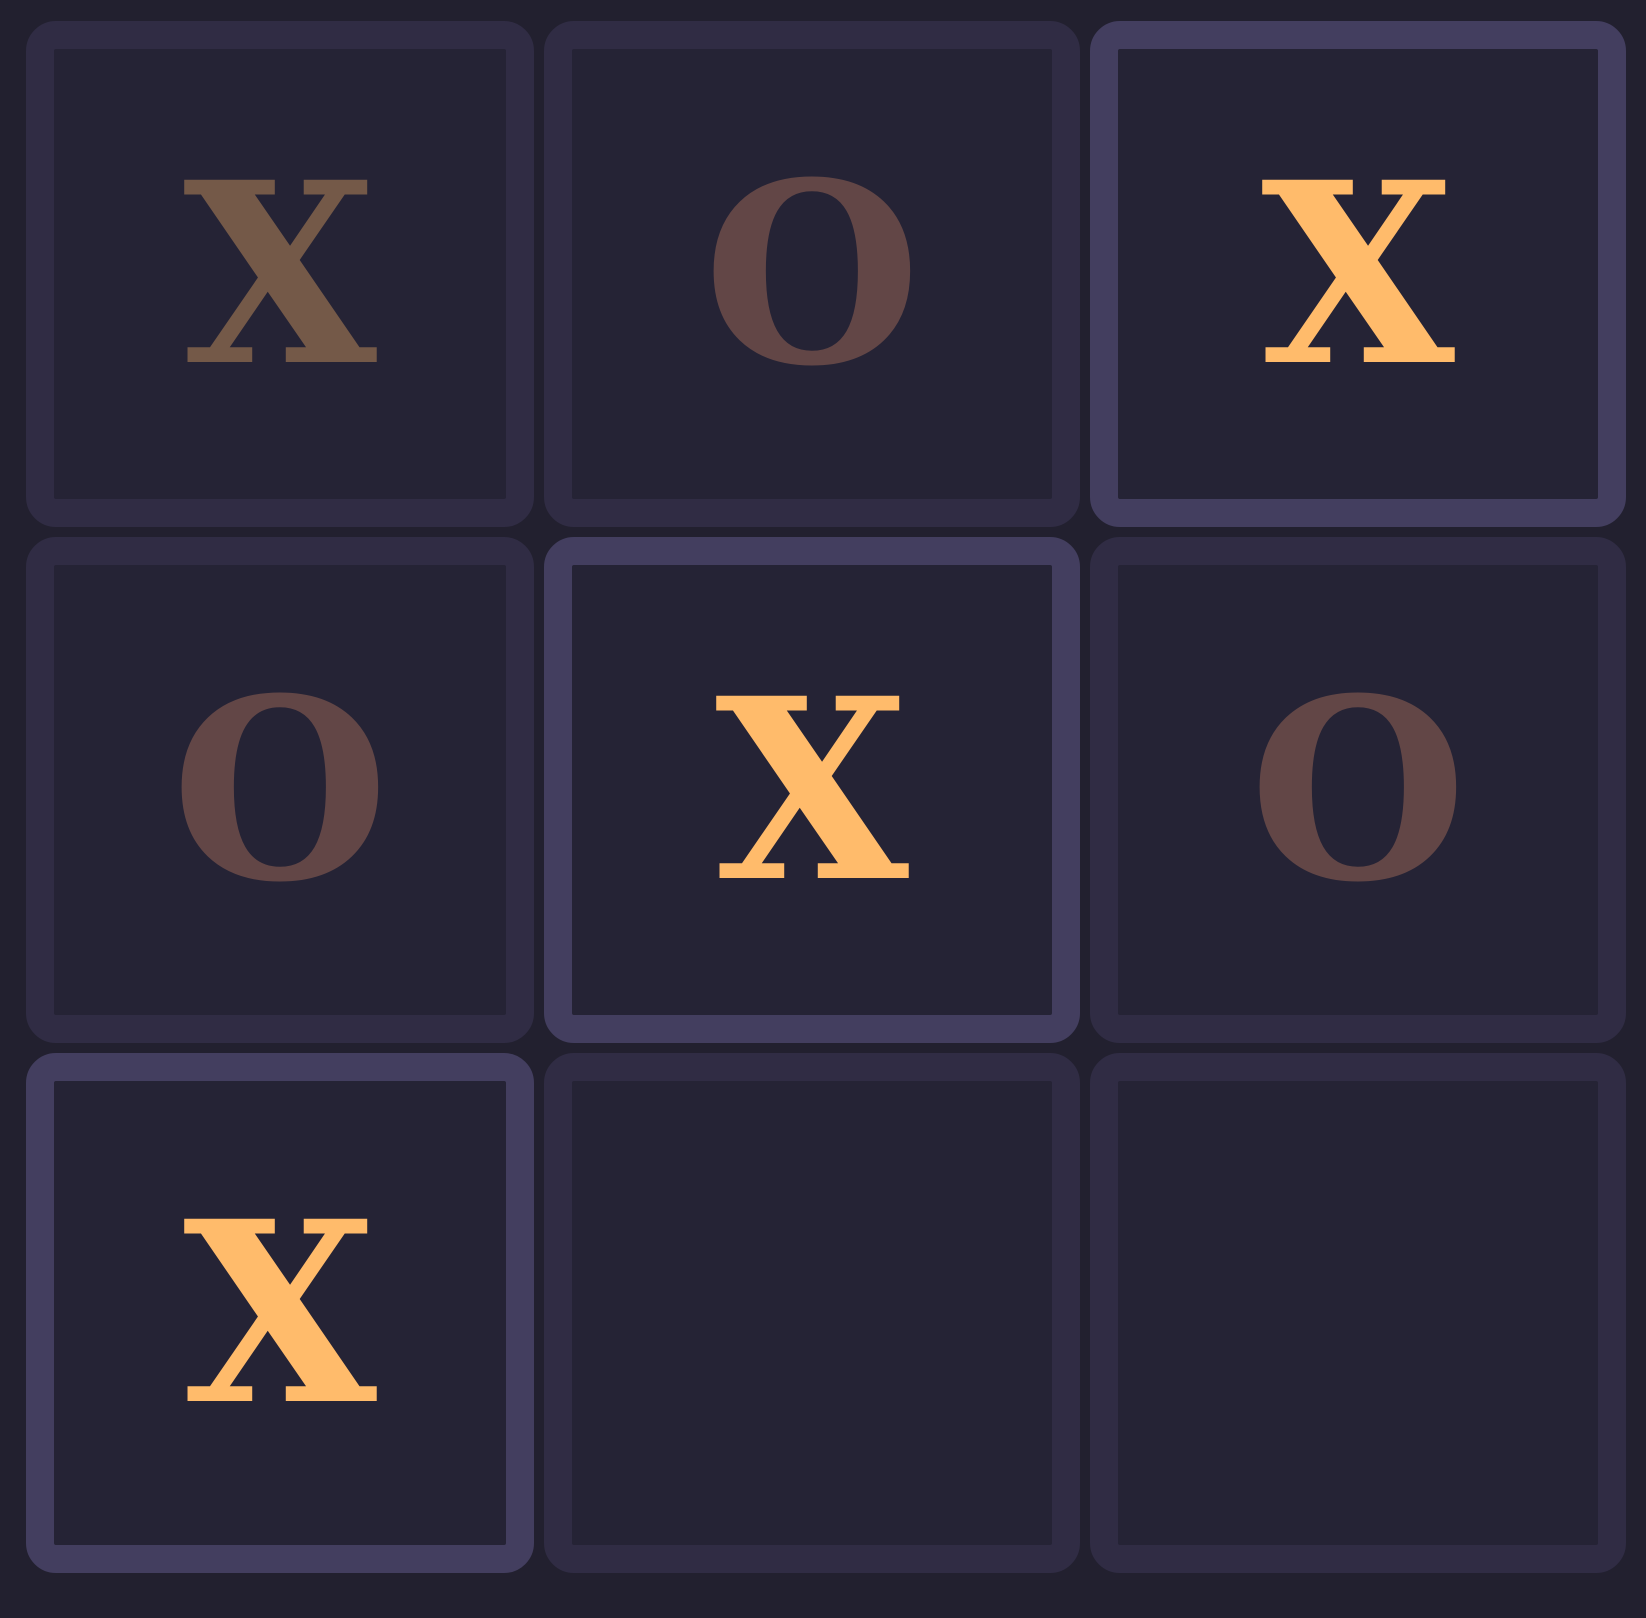 The width and height of the screenshot is (1646, 1618). I want to click on cell-1-2-mark: O, so click(812, 274).